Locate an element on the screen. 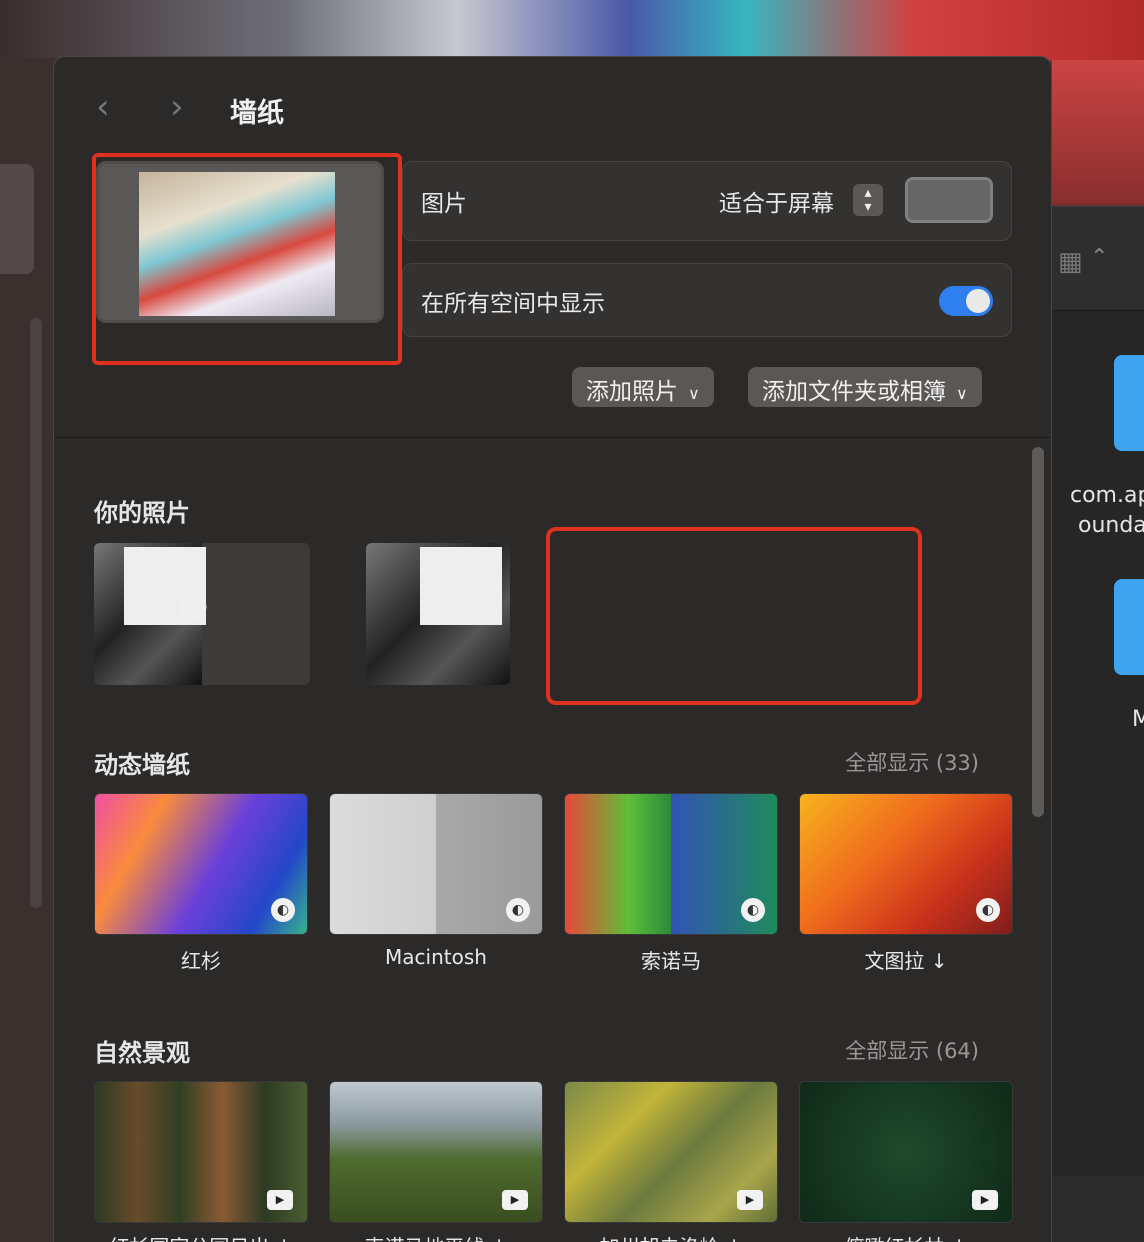 The width and height of the screenshot is (1144, 1242). photo-thumbnail is located at coordinates (438, 614).